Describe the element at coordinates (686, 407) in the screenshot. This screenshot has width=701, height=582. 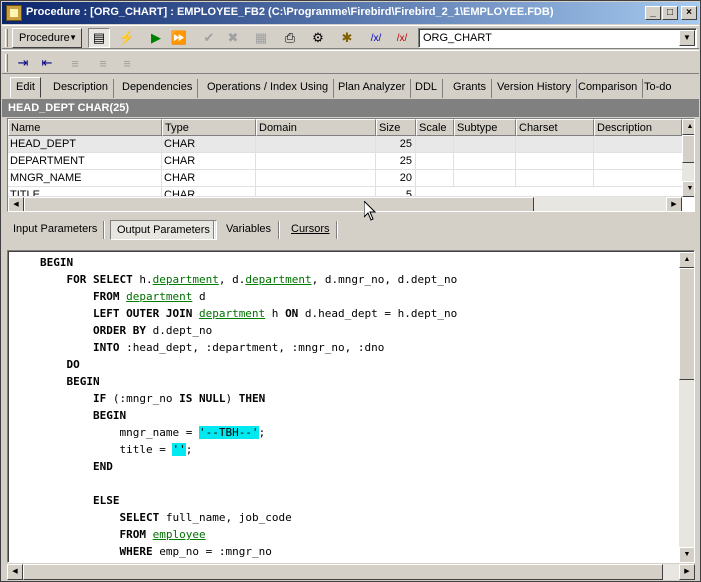
I see `editor-vertical-scrollbar: ▲ ▼` at that location.